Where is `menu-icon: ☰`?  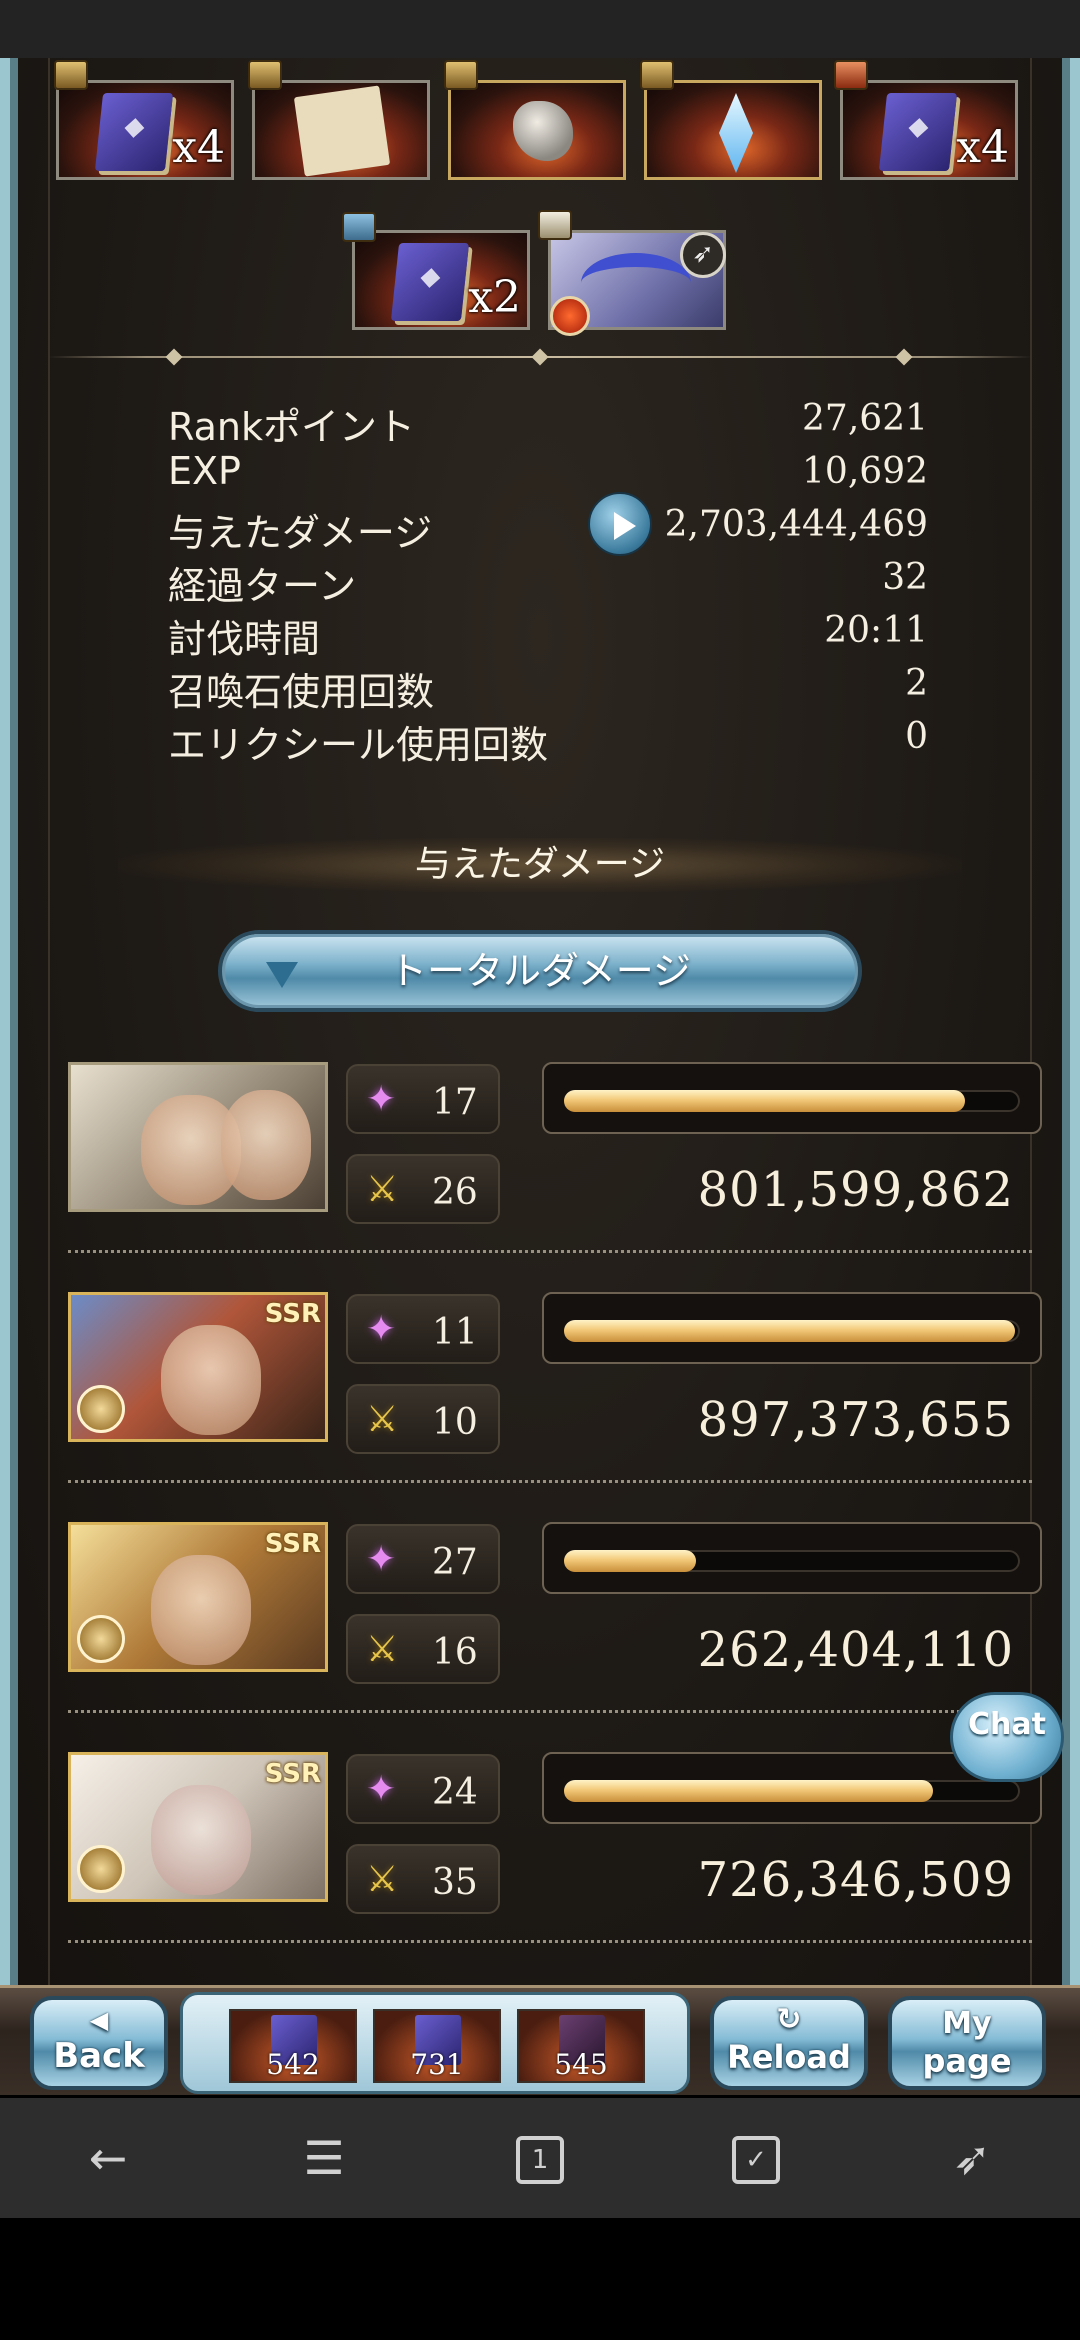 menu-icon: ☰ is located at coordinates (324, 2158).